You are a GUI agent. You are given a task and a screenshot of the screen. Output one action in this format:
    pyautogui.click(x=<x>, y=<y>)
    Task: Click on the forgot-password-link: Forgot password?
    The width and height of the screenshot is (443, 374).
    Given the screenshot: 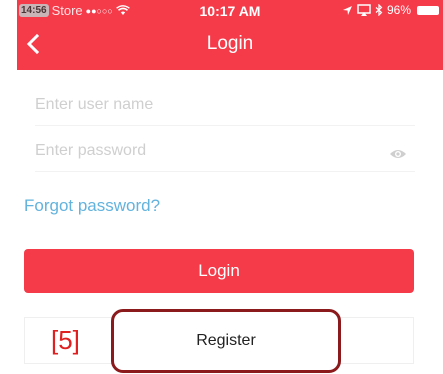 What is the action you would take?
    pyautogui.click(x=92, y=206)
    